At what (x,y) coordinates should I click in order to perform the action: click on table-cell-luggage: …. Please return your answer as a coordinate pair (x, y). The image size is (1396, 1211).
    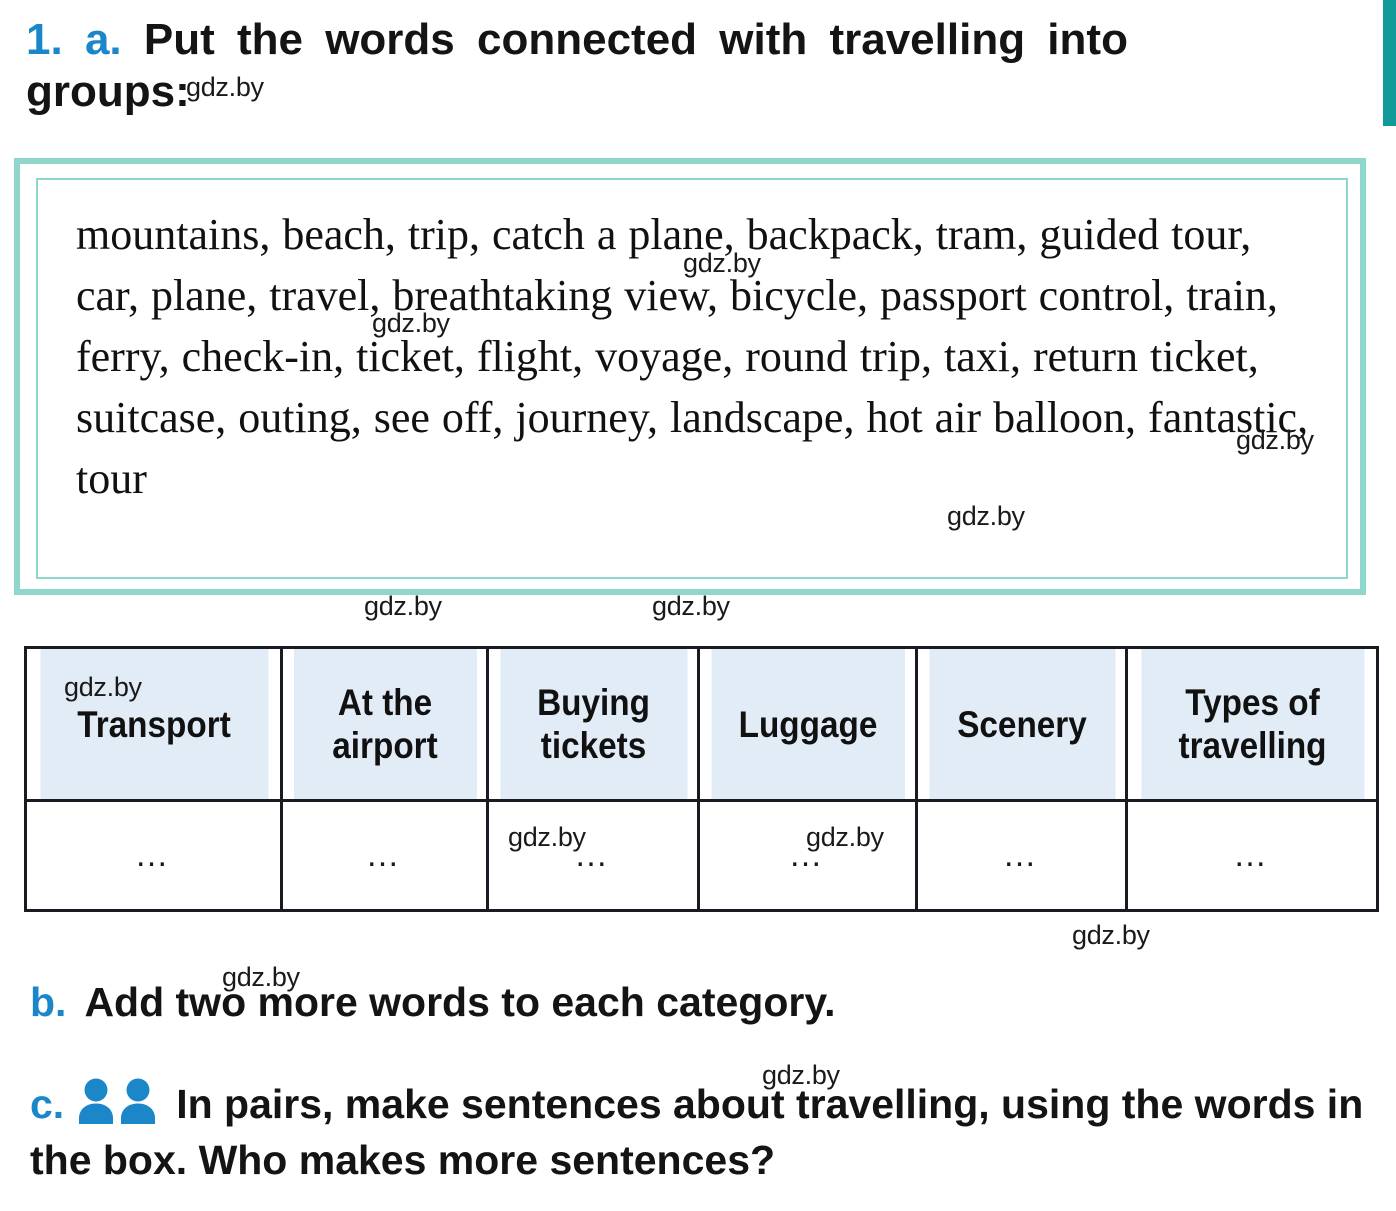
    Looking at the image, I should click on (807, 855).